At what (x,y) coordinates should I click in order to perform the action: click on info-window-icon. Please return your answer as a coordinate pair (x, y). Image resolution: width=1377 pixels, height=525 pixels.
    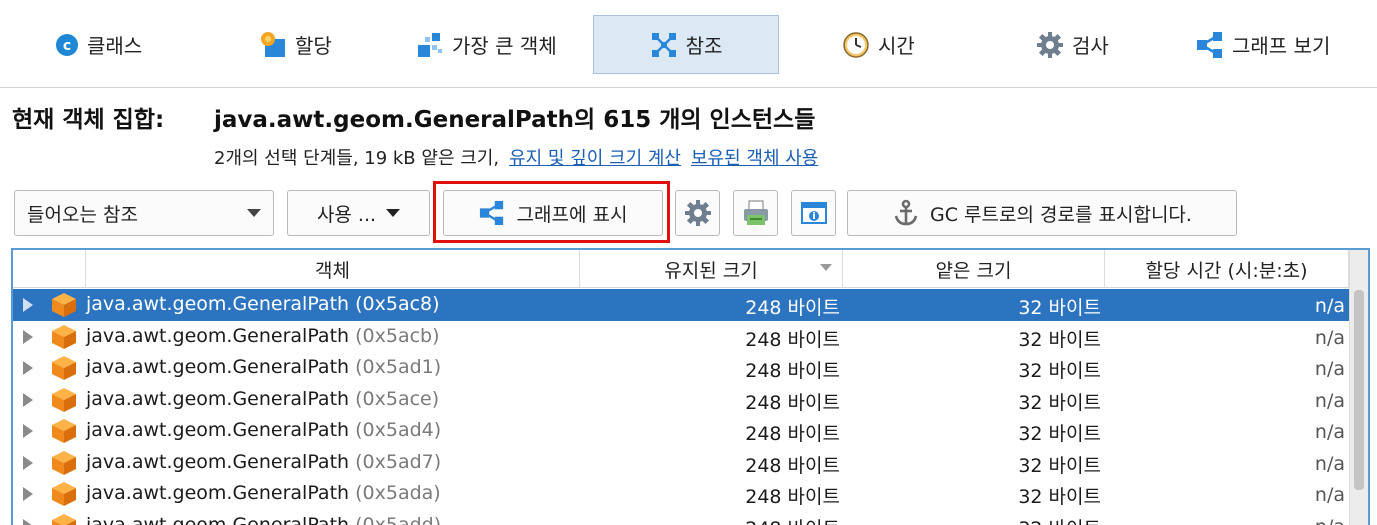
    Looking at the image, I should click on (813, 213).